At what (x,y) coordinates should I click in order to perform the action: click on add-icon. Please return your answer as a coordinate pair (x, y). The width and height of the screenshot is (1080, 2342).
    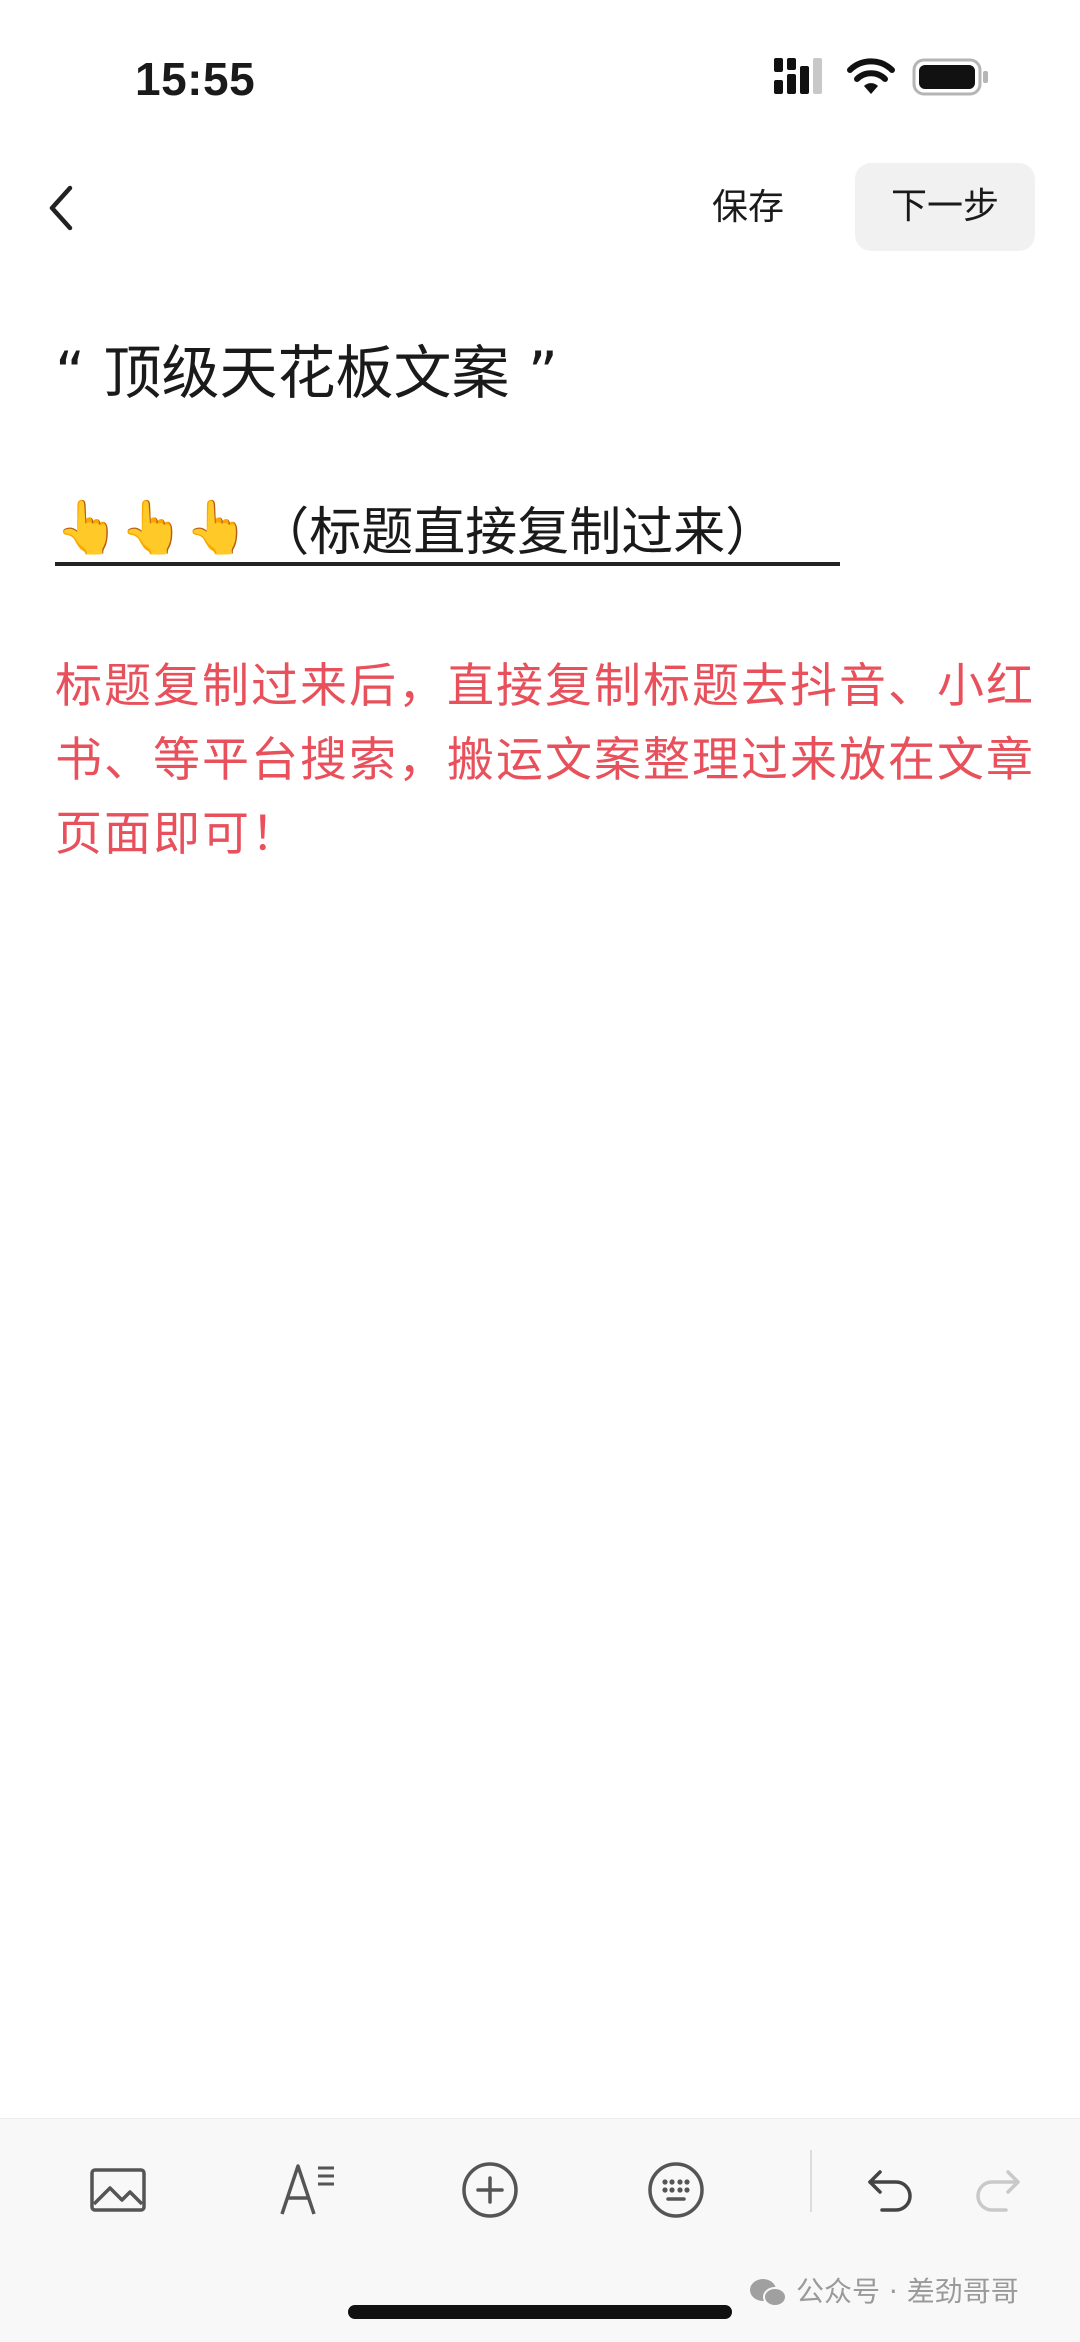
    Looking at the image, I should click on (490, 2190).